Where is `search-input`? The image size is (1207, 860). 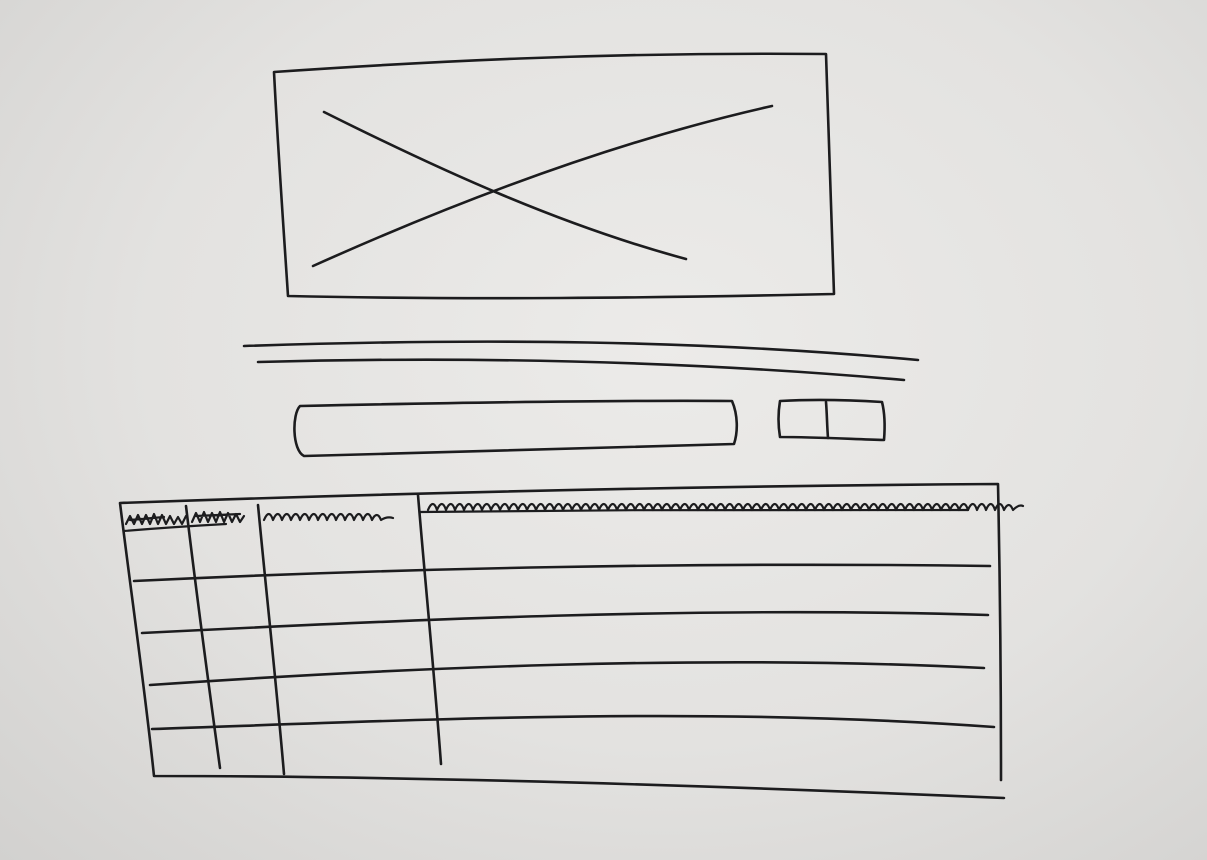
search-input is located at coordinates (516, 428).